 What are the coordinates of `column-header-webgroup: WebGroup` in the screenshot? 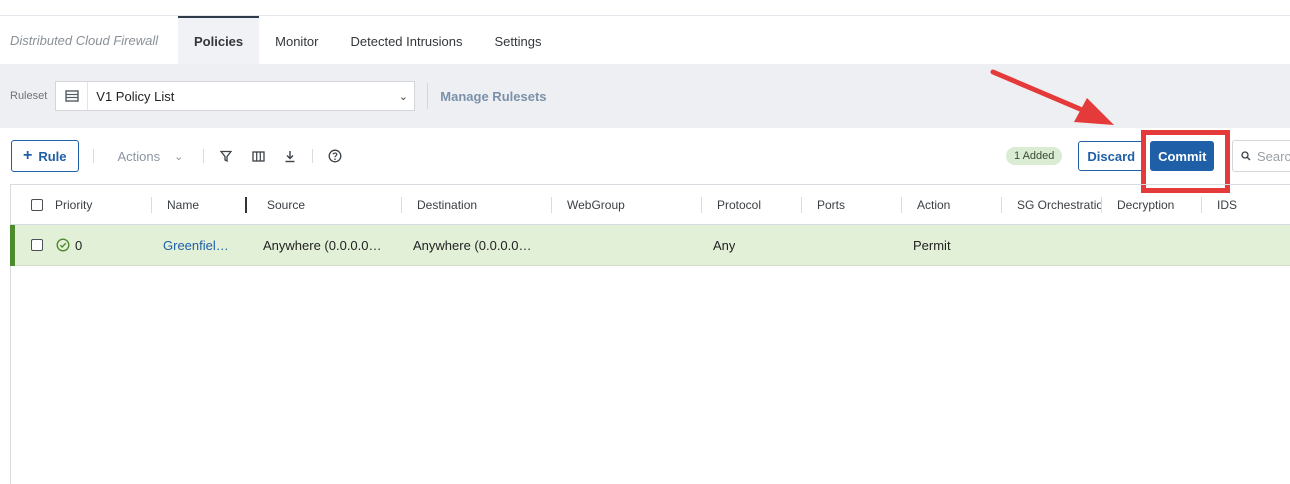 It's located at (596, 205).